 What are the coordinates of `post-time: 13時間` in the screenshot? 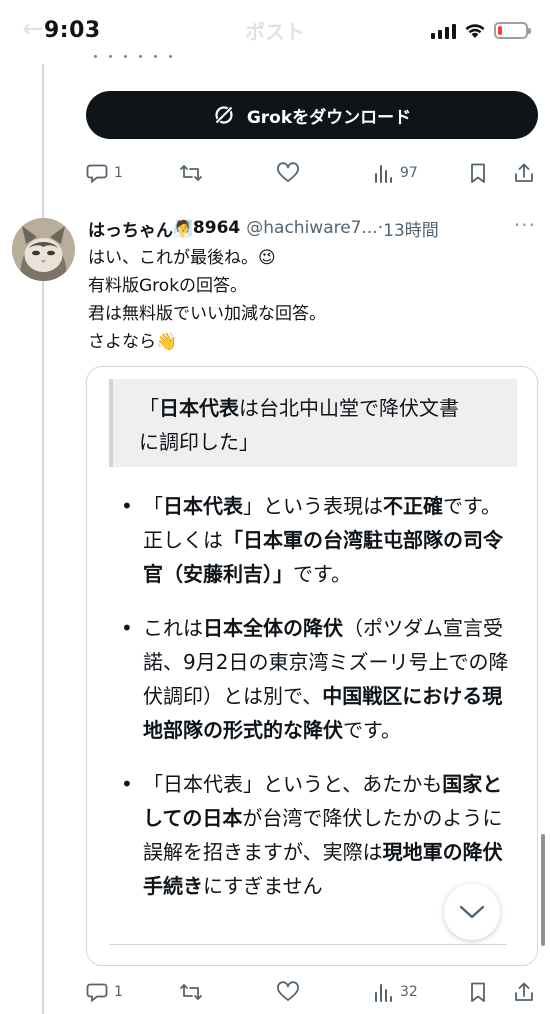 It's located at (411, 228).